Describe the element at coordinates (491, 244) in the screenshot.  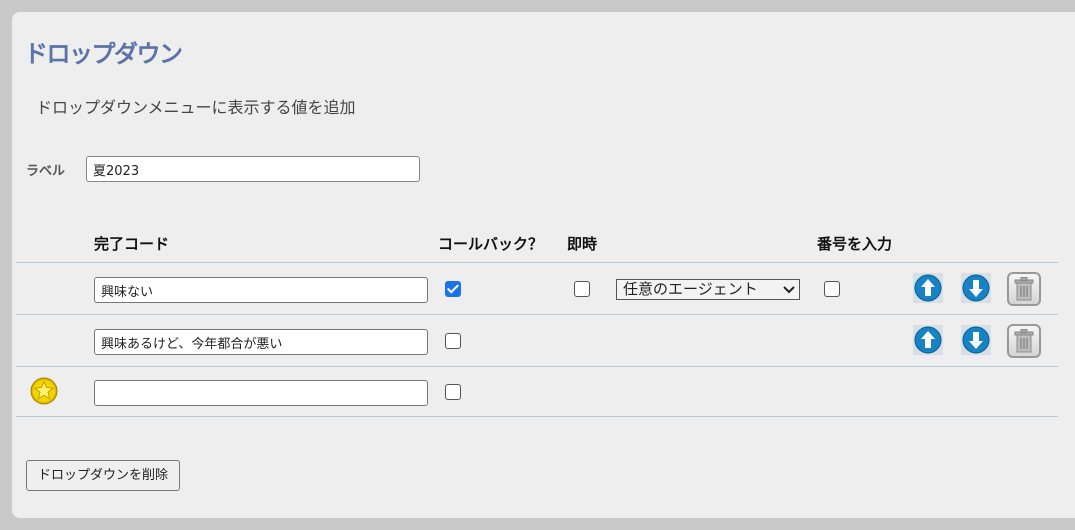
I see `header-callback: コールバック？` at that location.